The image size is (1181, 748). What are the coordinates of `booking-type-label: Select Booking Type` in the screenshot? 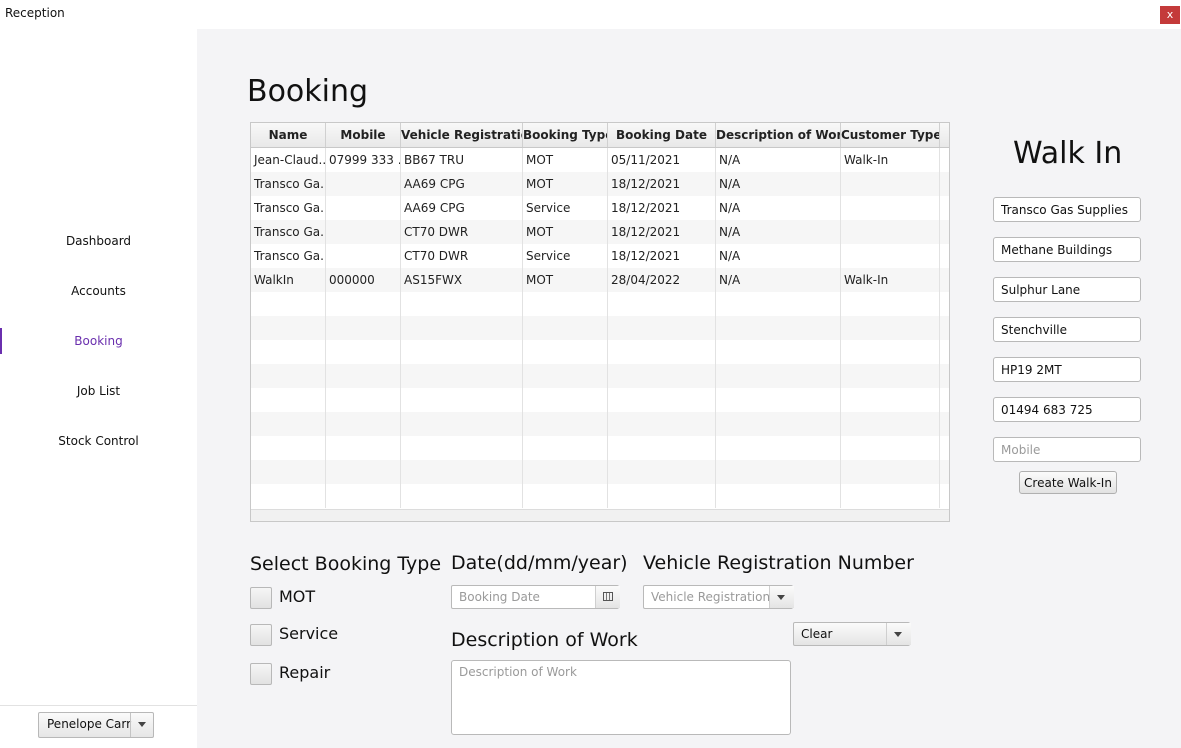 It's located at (346, 564).